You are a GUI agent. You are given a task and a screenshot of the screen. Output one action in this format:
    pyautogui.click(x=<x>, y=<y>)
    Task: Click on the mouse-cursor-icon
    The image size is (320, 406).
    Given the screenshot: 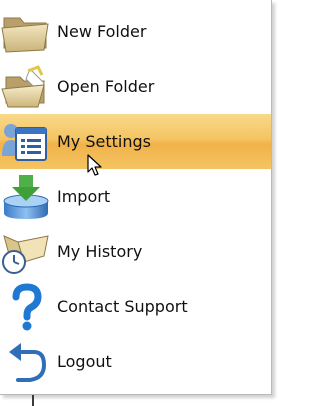 What is the action you would take?
    pyautogui.click(x=95, y=166)
    